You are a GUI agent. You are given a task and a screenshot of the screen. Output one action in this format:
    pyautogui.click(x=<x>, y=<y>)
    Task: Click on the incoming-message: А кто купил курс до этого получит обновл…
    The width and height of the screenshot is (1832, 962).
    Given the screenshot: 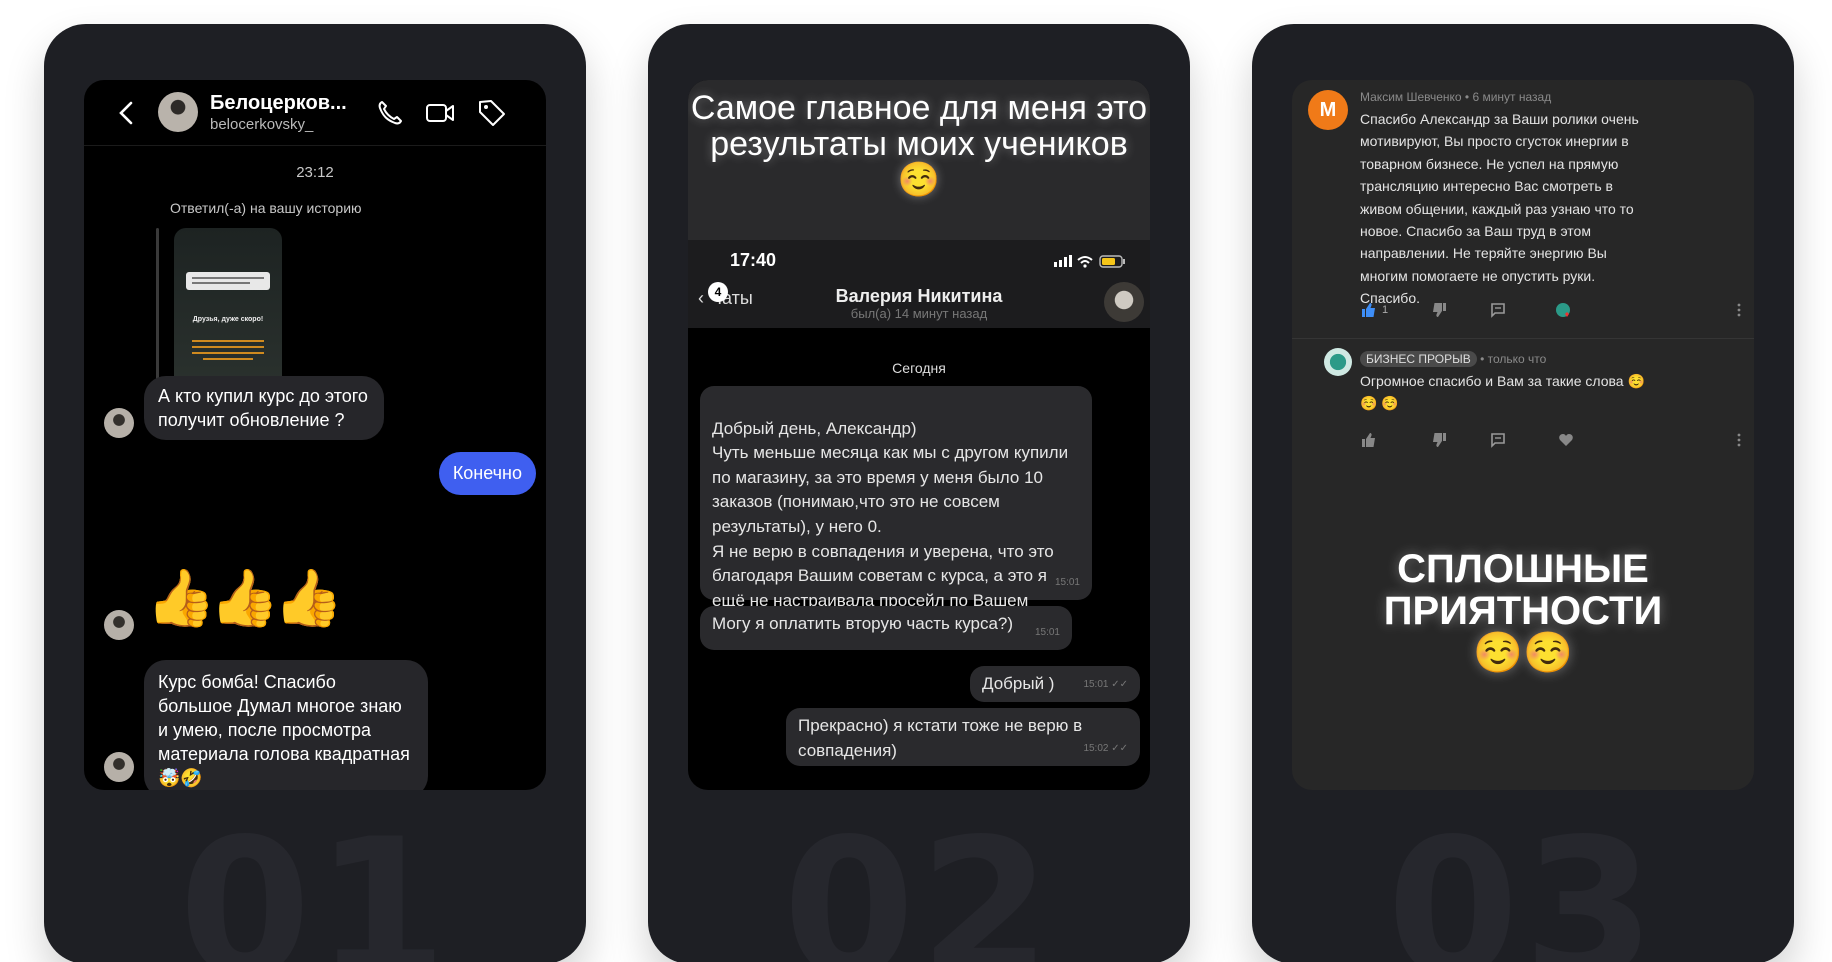 What is the action you would take?
    pyautogui.click(x=264, y=408)
    